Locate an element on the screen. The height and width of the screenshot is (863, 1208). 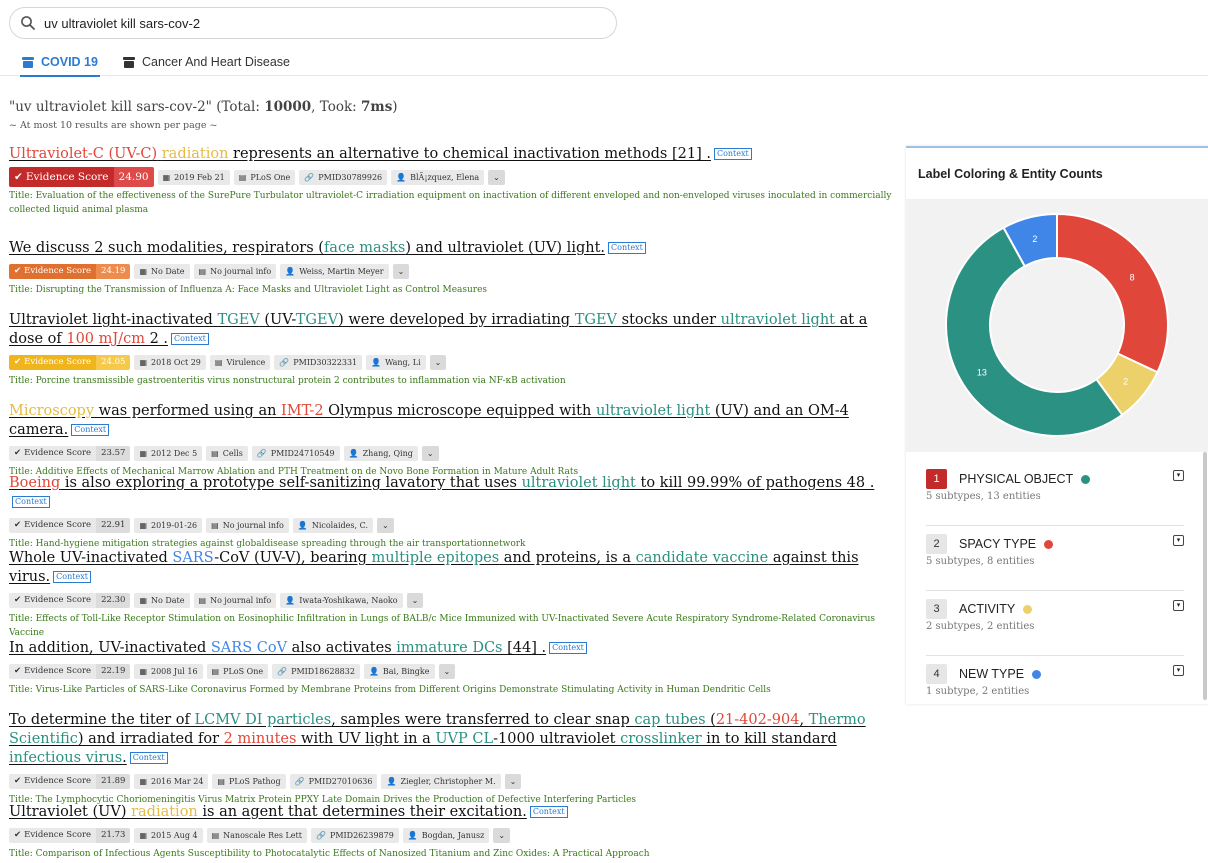
evidence-score-value: 22.19 is located at coordinates (113, 671).